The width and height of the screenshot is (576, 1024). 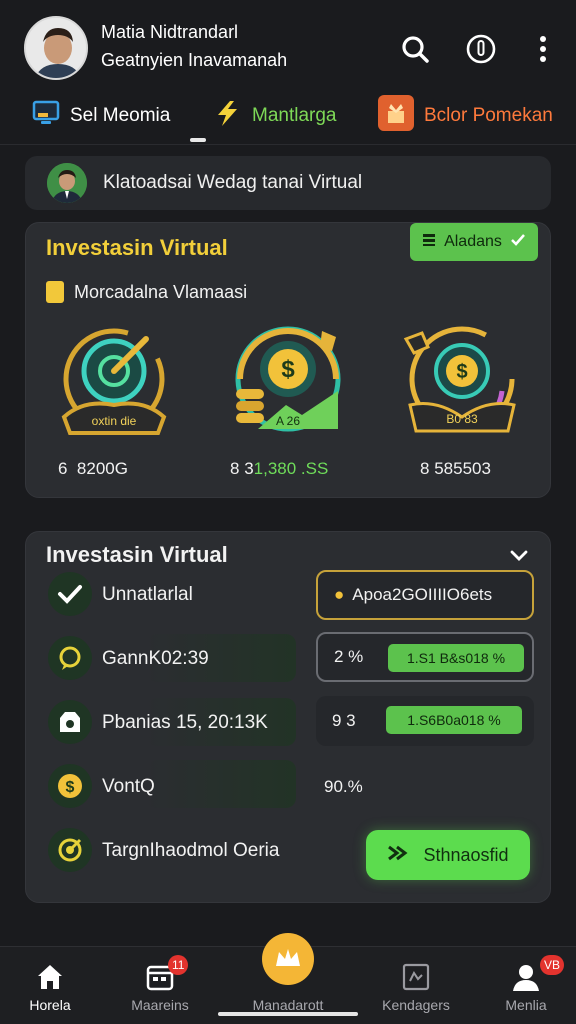 What do you see at coordinates (70, 850) in the screenshot?
I see `target-icon` at bounding box center [70, 850].